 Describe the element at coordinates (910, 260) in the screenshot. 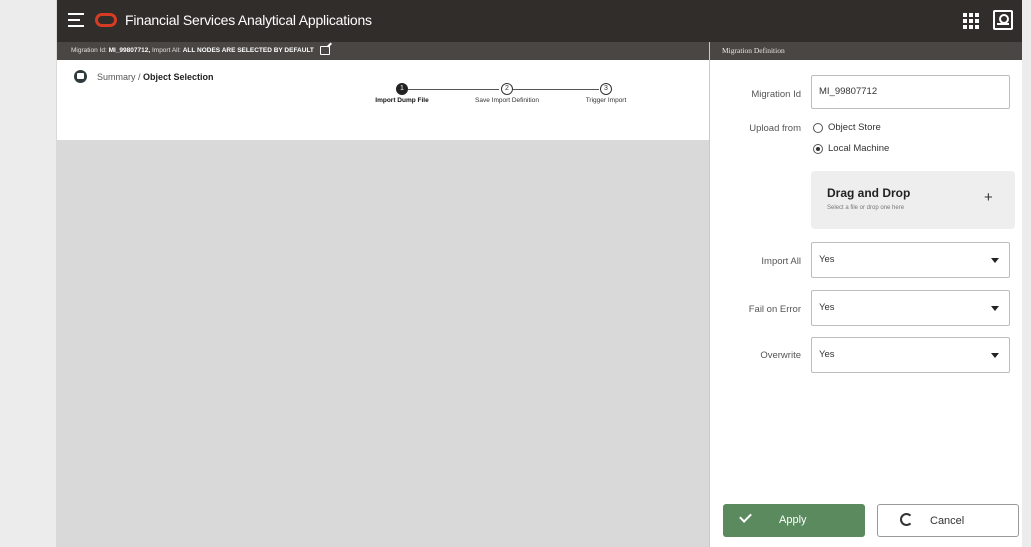

I see `import-all-select: Yes` at that location.